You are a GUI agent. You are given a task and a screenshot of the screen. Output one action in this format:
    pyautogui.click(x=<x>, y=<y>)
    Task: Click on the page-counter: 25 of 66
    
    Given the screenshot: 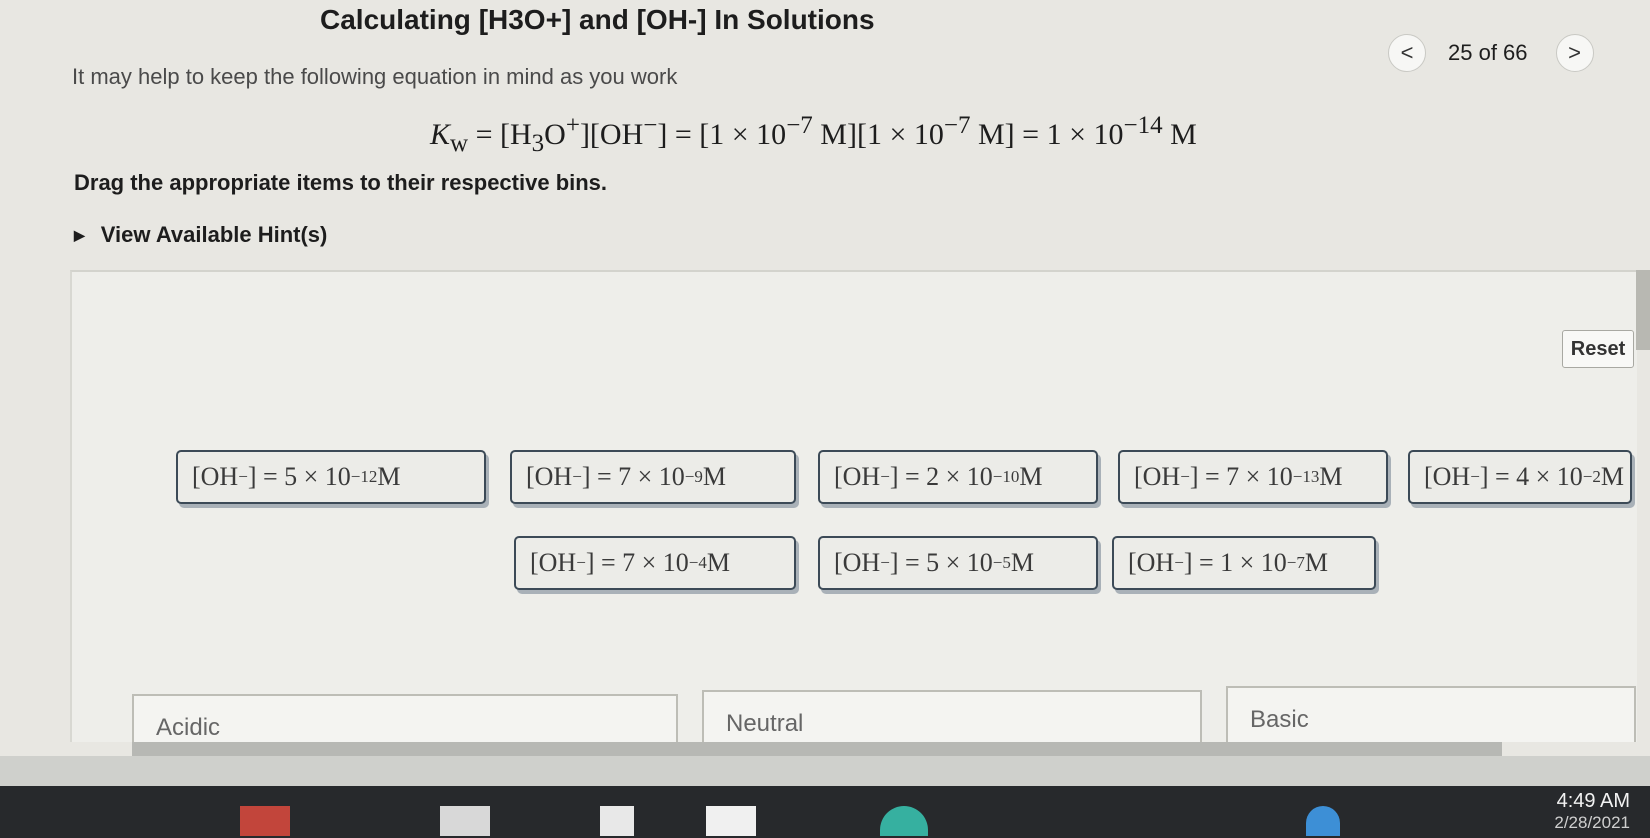 What is the action you would take?
    pyautogui.click(x=1488, y=52)
    